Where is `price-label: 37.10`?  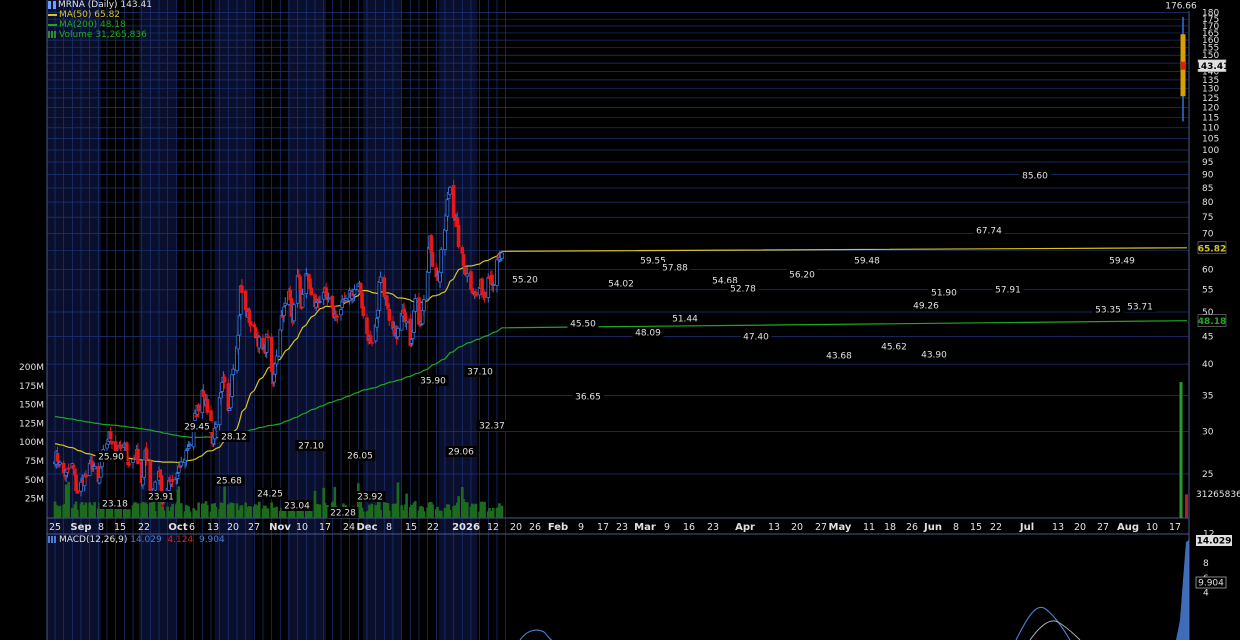
price-label: 37.10 is located at coordinates (480, 373).